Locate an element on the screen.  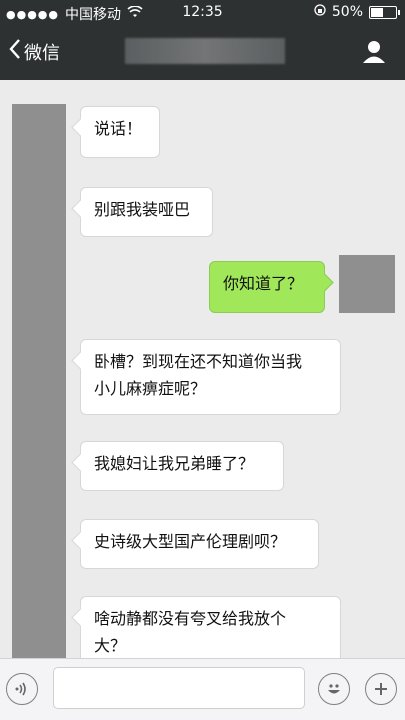
back-label: 微信 is located at coordinates (42, 53).